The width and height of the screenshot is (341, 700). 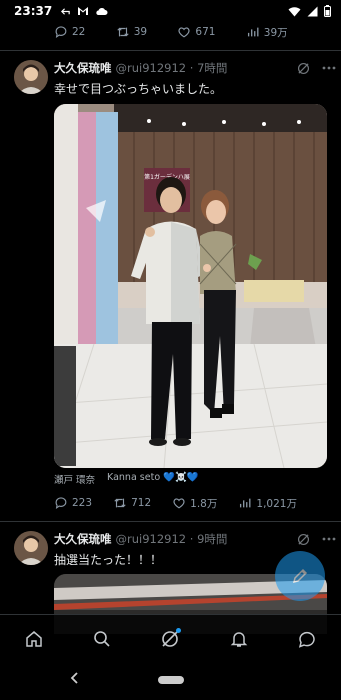 I want to click on messages-icon, so click(x=306, y=639).